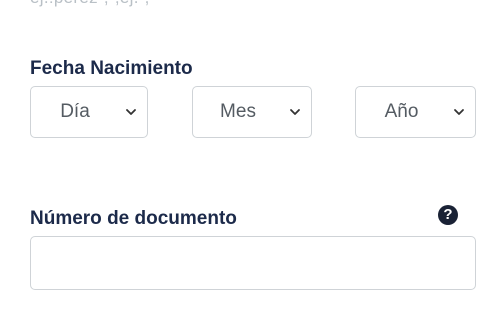 Image resolution: width=500 pixels, height=310 pixels. I want to click on year-select-value: Año, so click(401, 111).